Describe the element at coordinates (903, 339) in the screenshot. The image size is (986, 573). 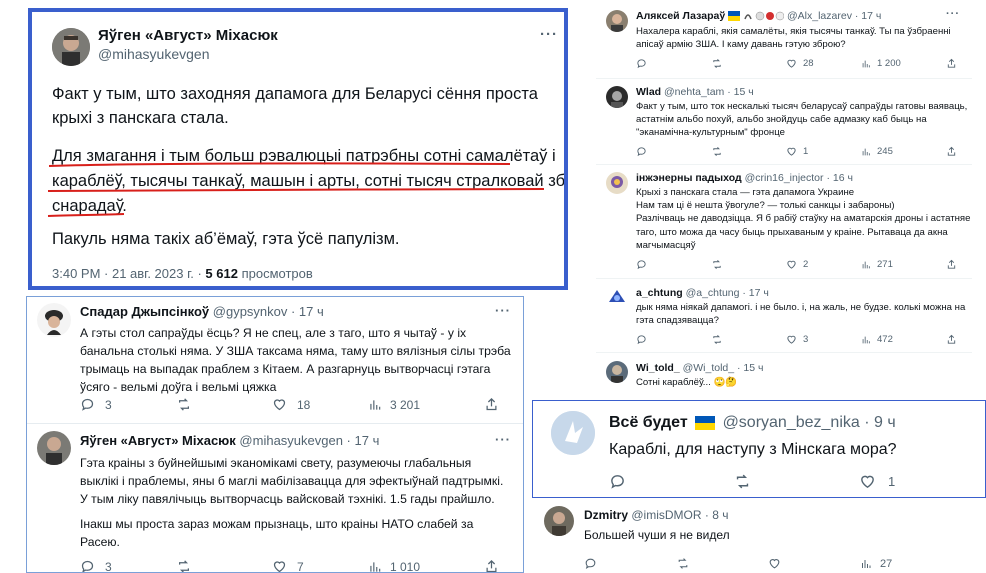
I see `views-button: 472` at that location.